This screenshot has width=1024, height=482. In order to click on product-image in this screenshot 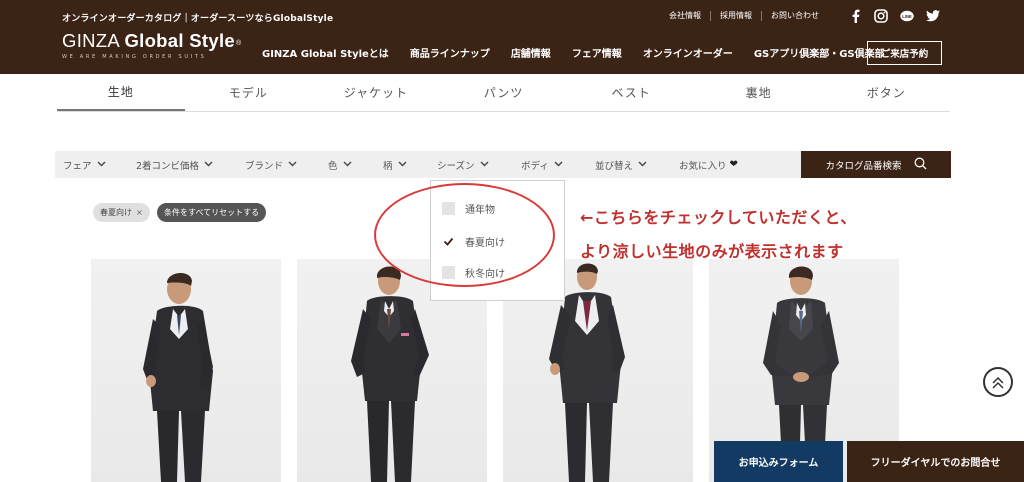, I will do `click(178, 377)`.